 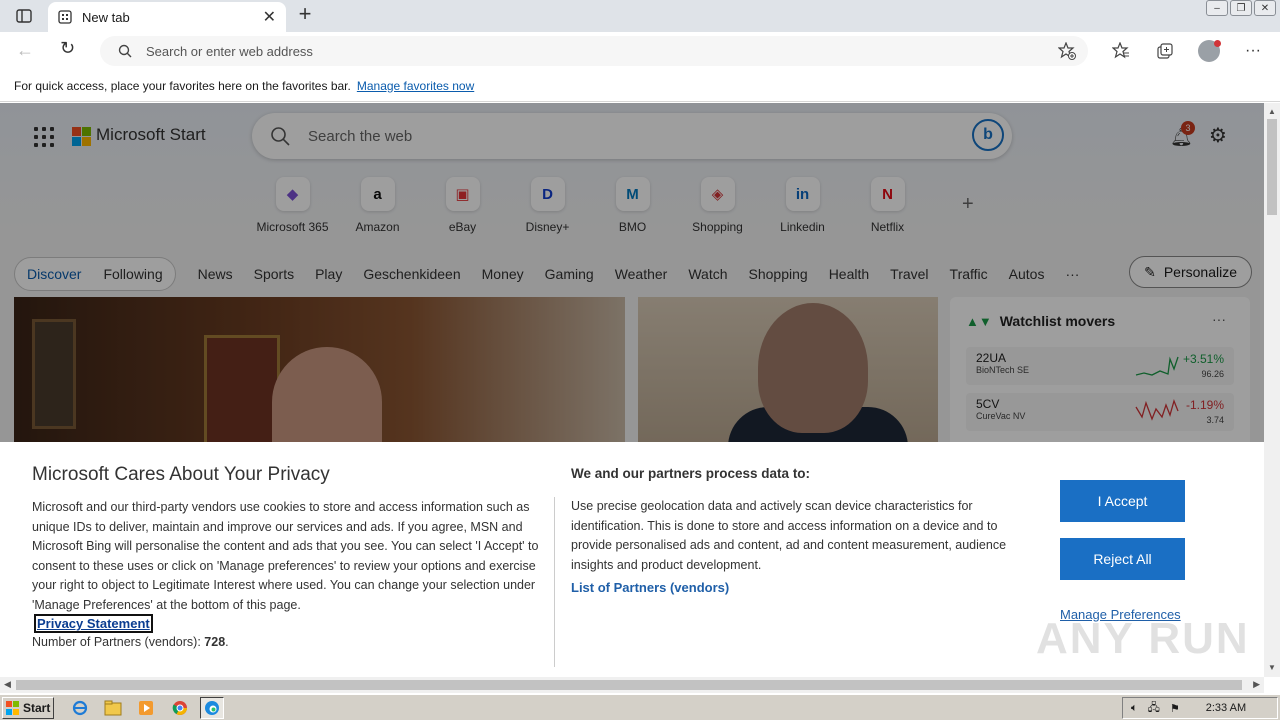 What do you see at coordinates (167, 17) in the screenshot?
I see `tab-new-tab: New tab ✕` at bounding box center [167, 17].